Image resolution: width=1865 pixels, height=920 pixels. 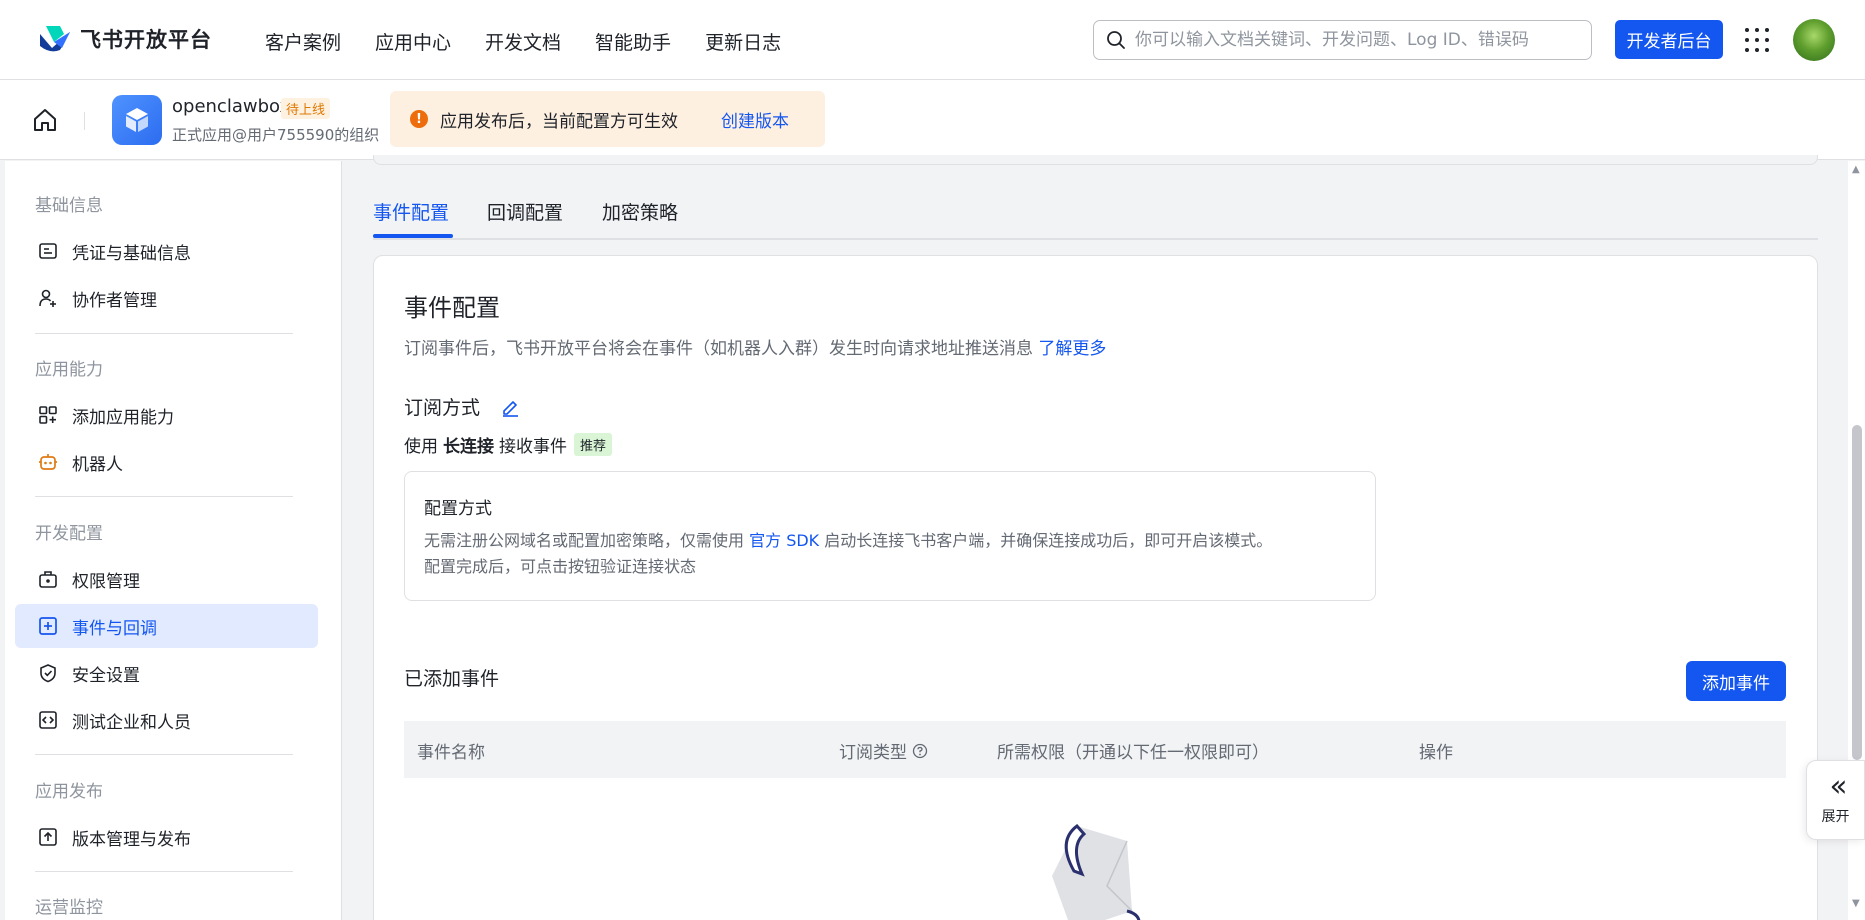 I want to click on recommended-tag: 推荐, so click(x=593, y=444).